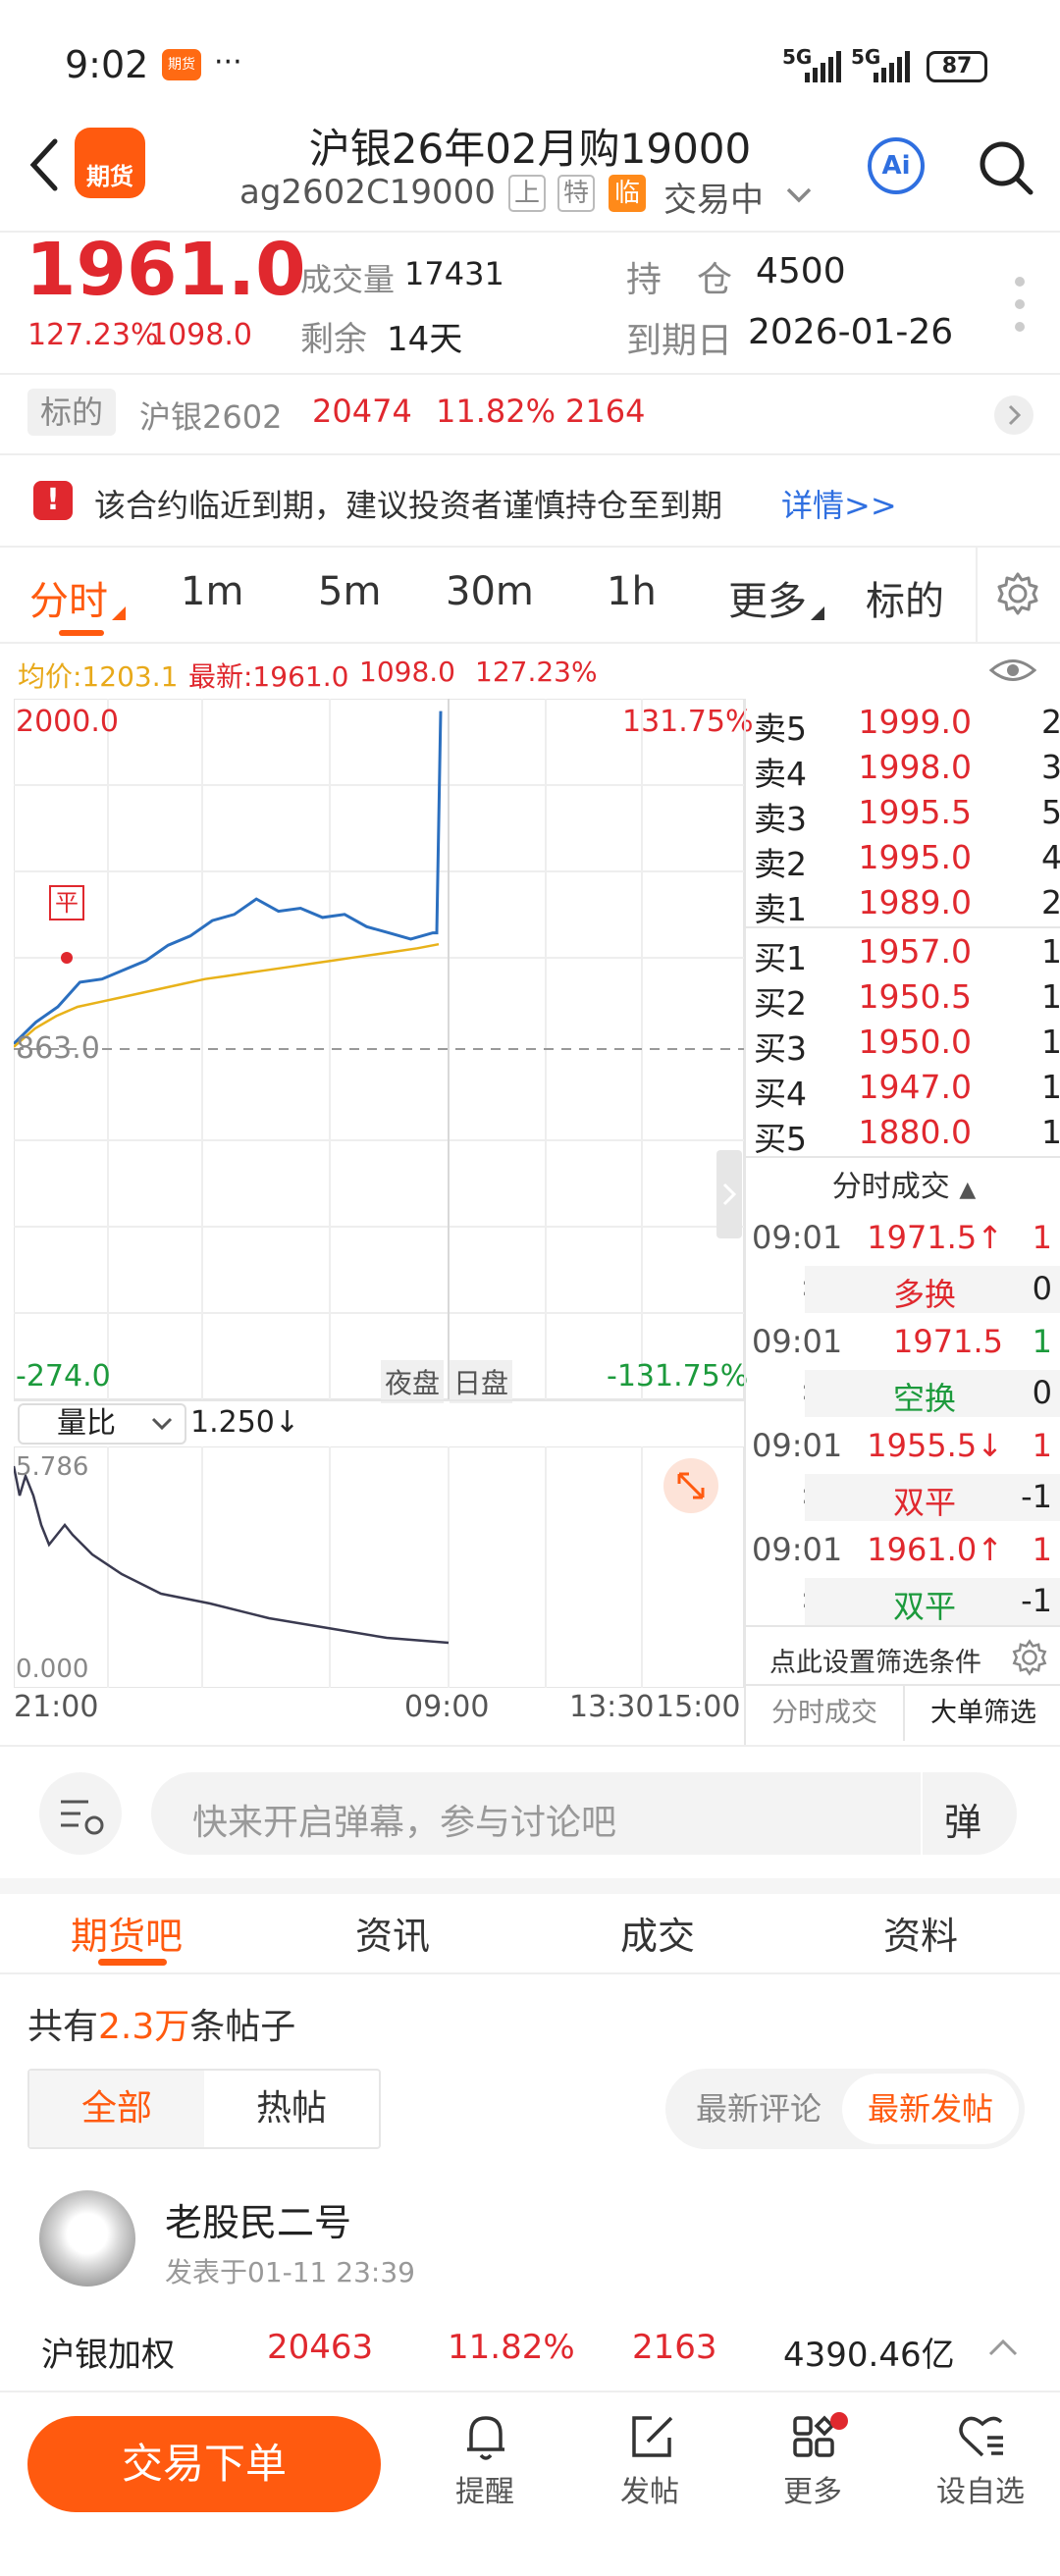 The height and width of the screenshot is (2576, 1060). What do you see at coordinates (291, 2109) in the screenshot?
I see `filter-hot: 热帖` at bounding box center [291, 2109].